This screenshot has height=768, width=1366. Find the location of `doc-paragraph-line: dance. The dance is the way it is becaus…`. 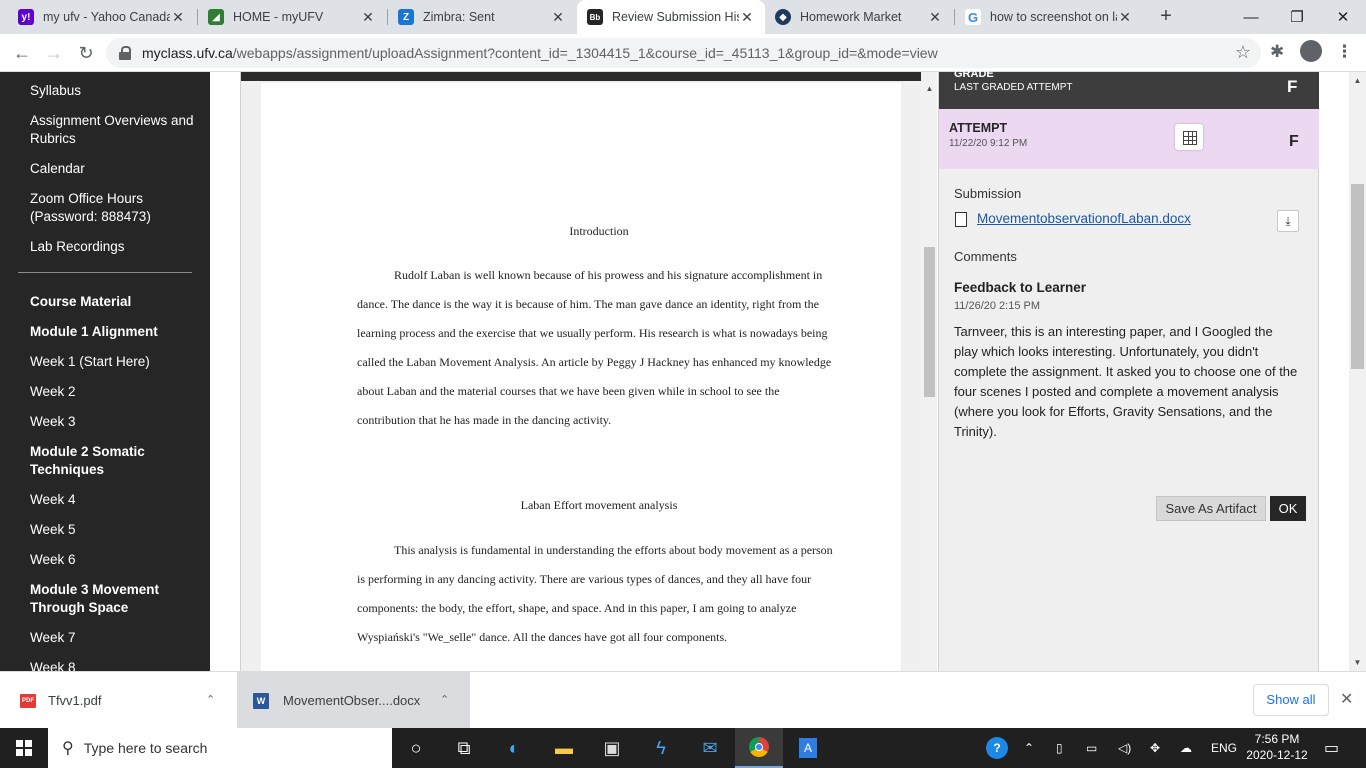

doc-paragraph-line: dance. The dance is the way it is becaus… is located at coordinates (588, 304).